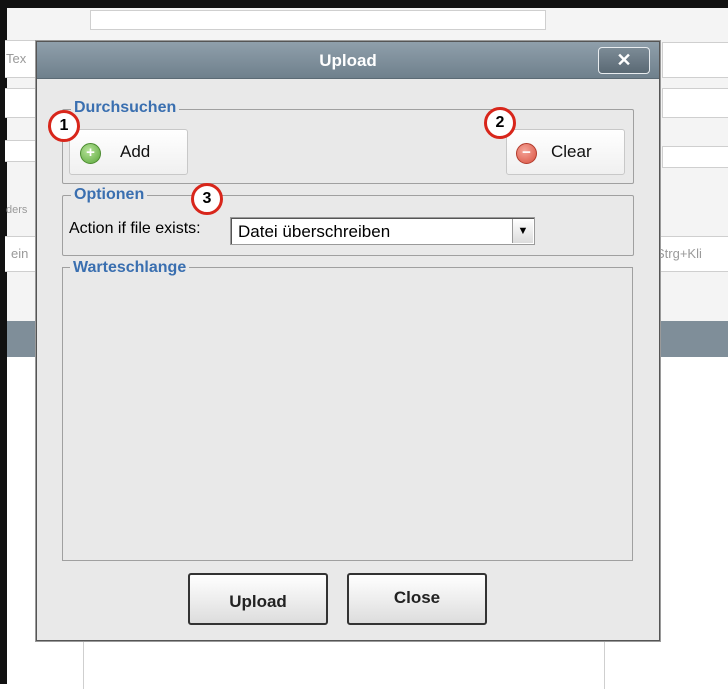 This screenshot has width=728, height=689. Describe the element at coordinates (526, 153) in the screenshot. I see `minus-circle-icon: −` at that location.